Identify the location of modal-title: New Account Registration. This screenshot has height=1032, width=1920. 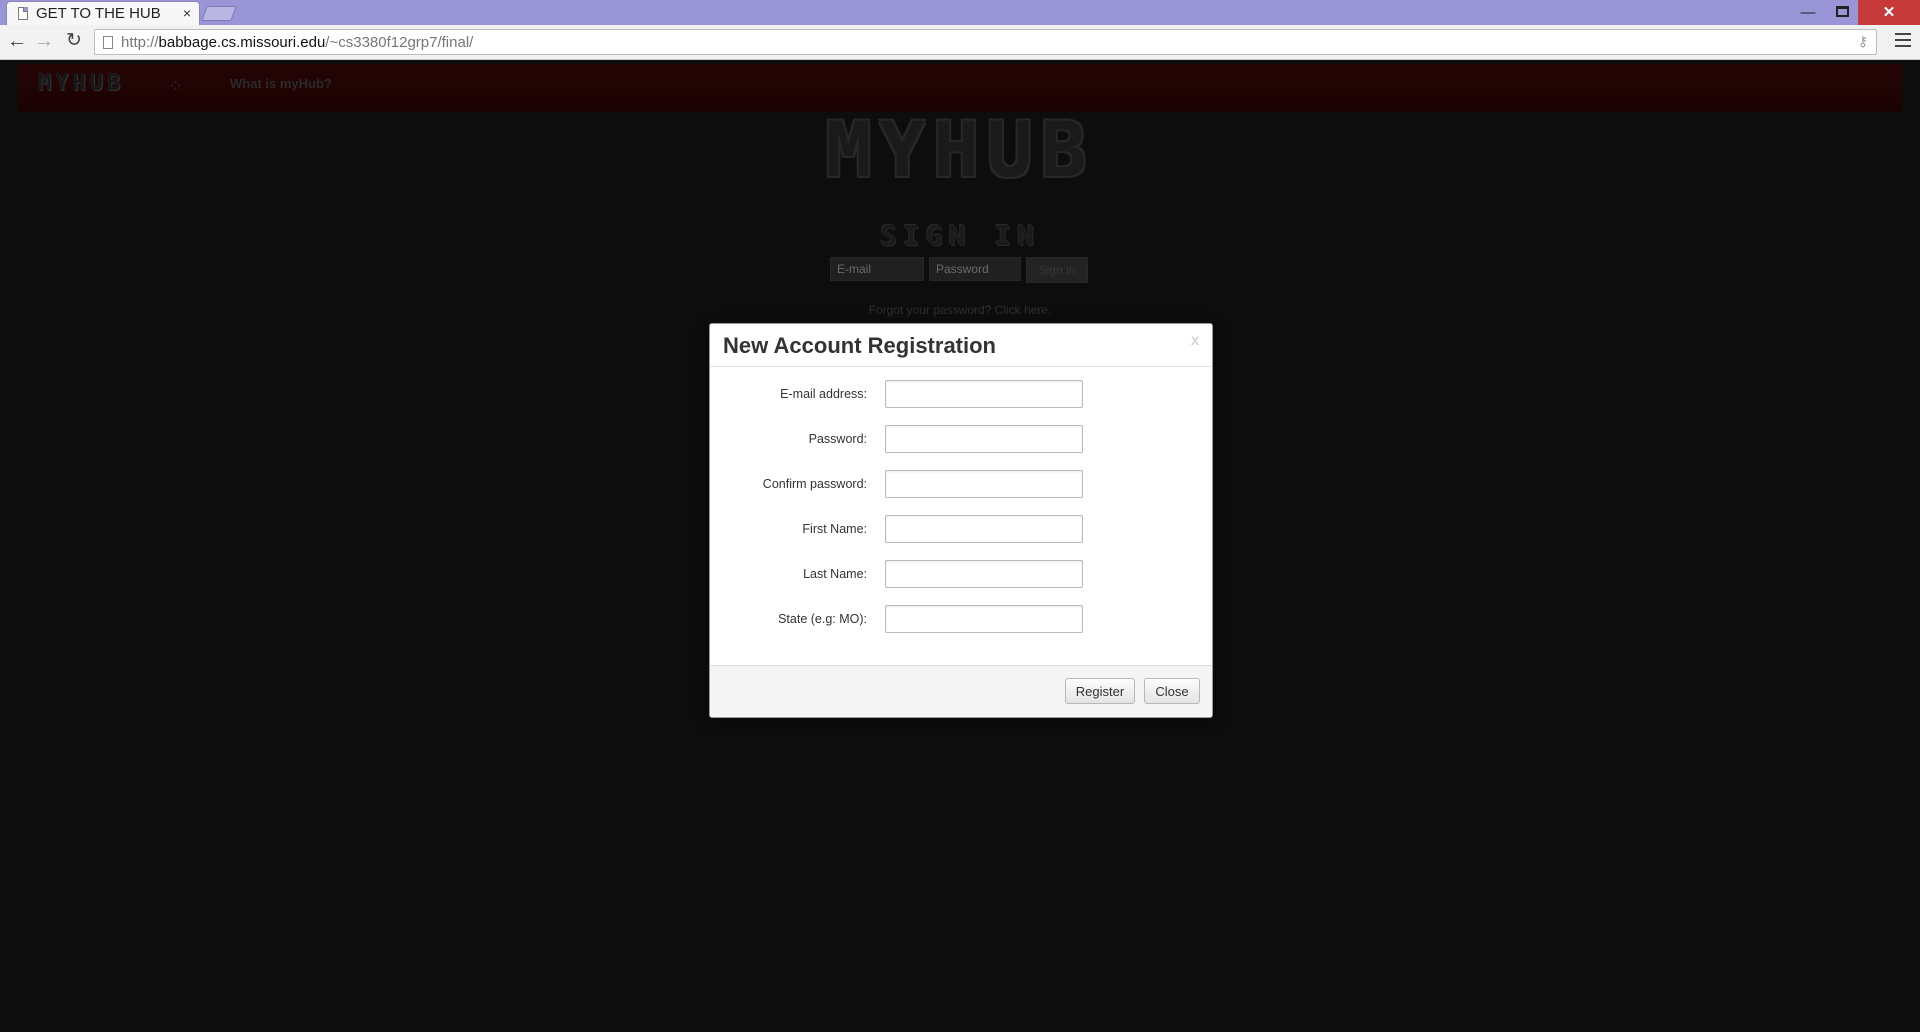
(859, 345).